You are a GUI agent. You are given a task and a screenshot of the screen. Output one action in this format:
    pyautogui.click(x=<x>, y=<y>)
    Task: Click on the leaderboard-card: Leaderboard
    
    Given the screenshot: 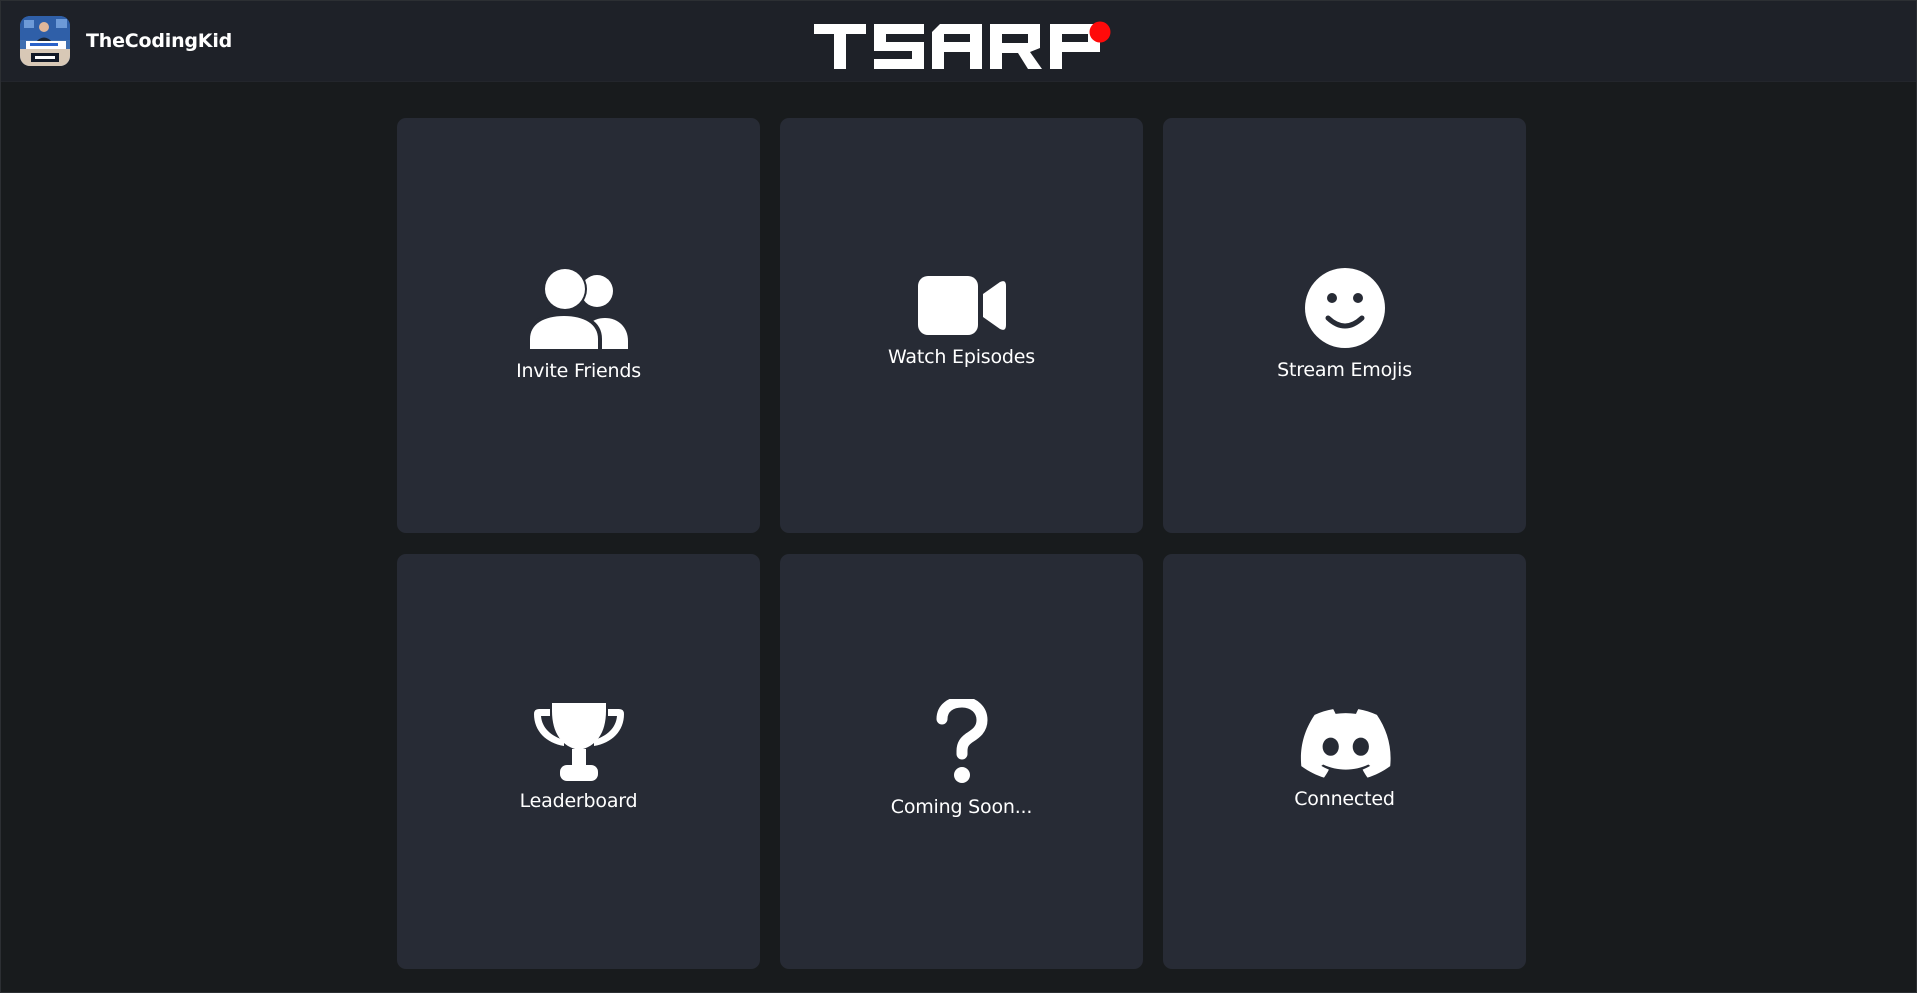 What is the action you would take?
    pyautogui.click(x=578, y=761)
    